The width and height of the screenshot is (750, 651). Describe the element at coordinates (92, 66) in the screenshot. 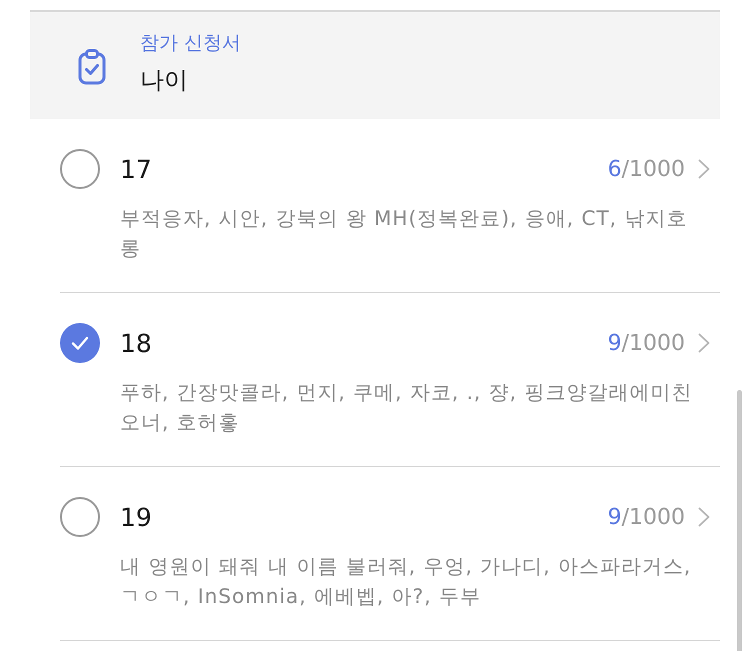

I see `clipboard-check-icon` at that location.